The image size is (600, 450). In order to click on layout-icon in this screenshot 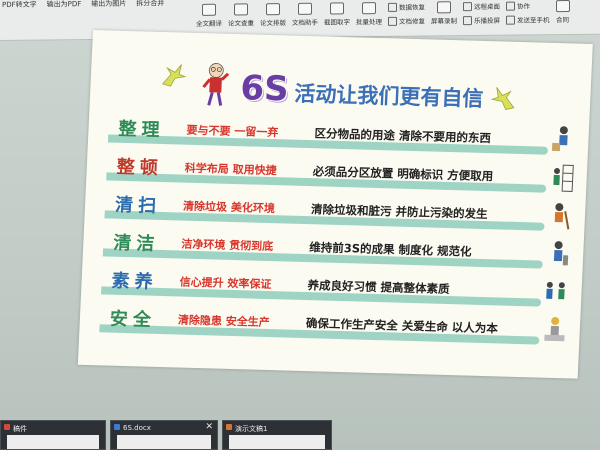, I will do `click(273, 9)`.